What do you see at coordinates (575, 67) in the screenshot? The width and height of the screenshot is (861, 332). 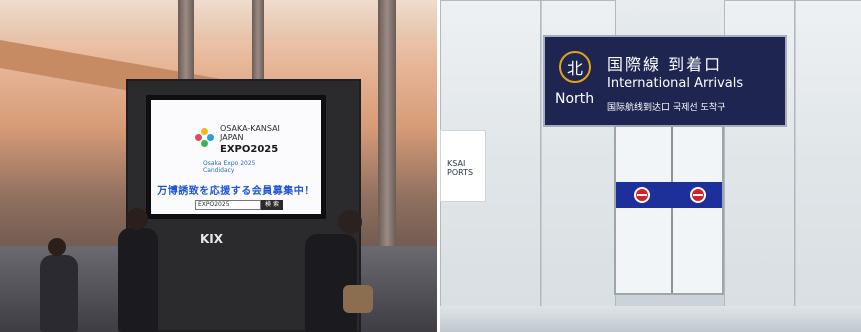 I see `north-kanji-badge: 北` at bounding box center [575, 67].